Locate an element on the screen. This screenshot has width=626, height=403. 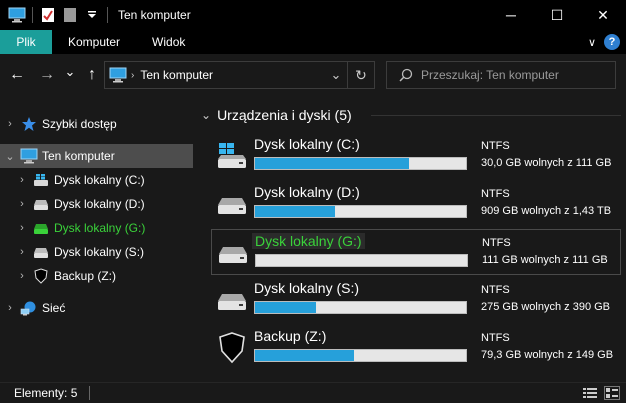
nav-drive-d: › Dysk lokalny (D:) is located at coordinates (96, 204).